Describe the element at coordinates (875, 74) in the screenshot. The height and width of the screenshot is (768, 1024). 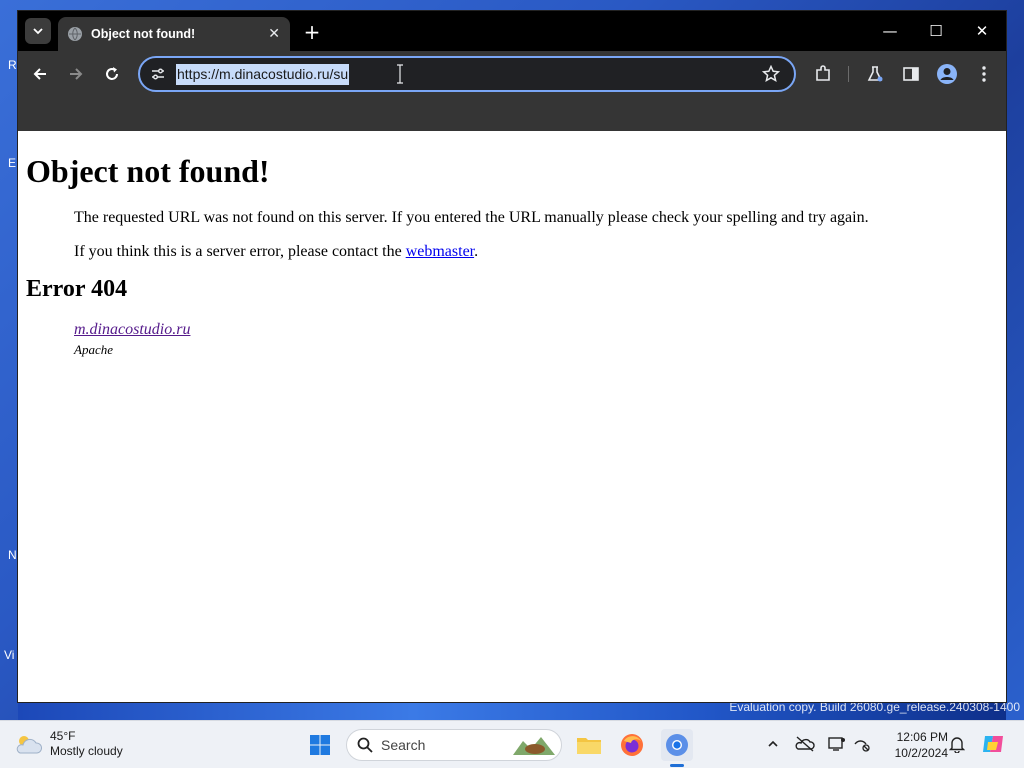
I see `labs-flask-icon` at that location.